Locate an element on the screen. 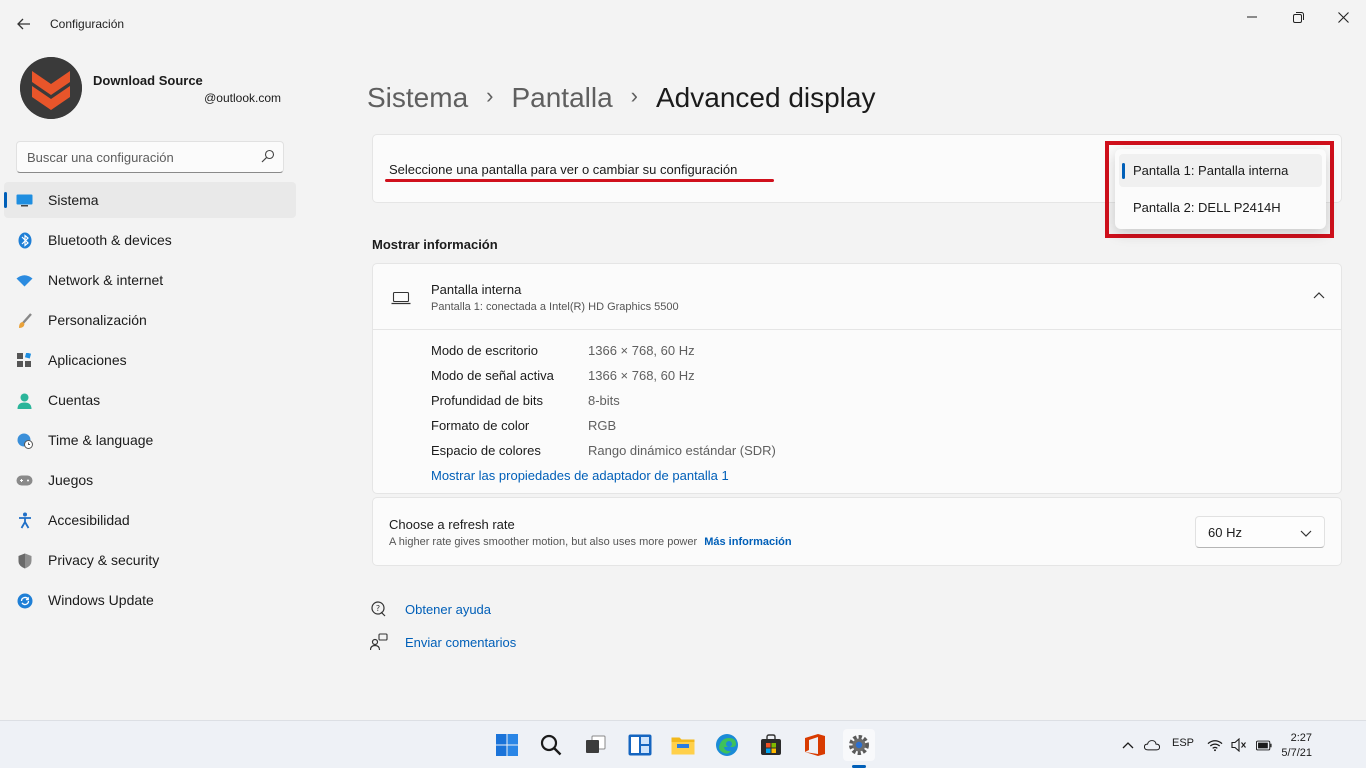 This screenshot has width=1366, height=768. get-help-label: Obtener ayuda is located at coordinates (448, 609).